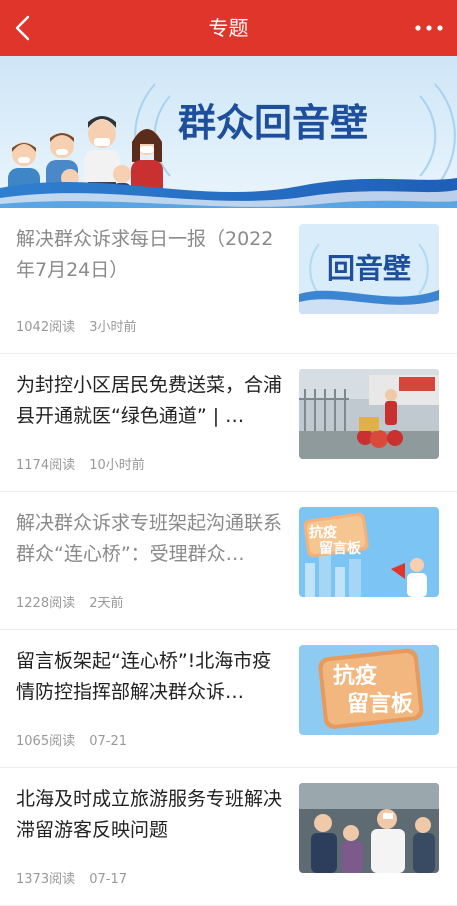 The image size is (457, 906). I want to click on read-count: 1174阅读, so click(46, 465).